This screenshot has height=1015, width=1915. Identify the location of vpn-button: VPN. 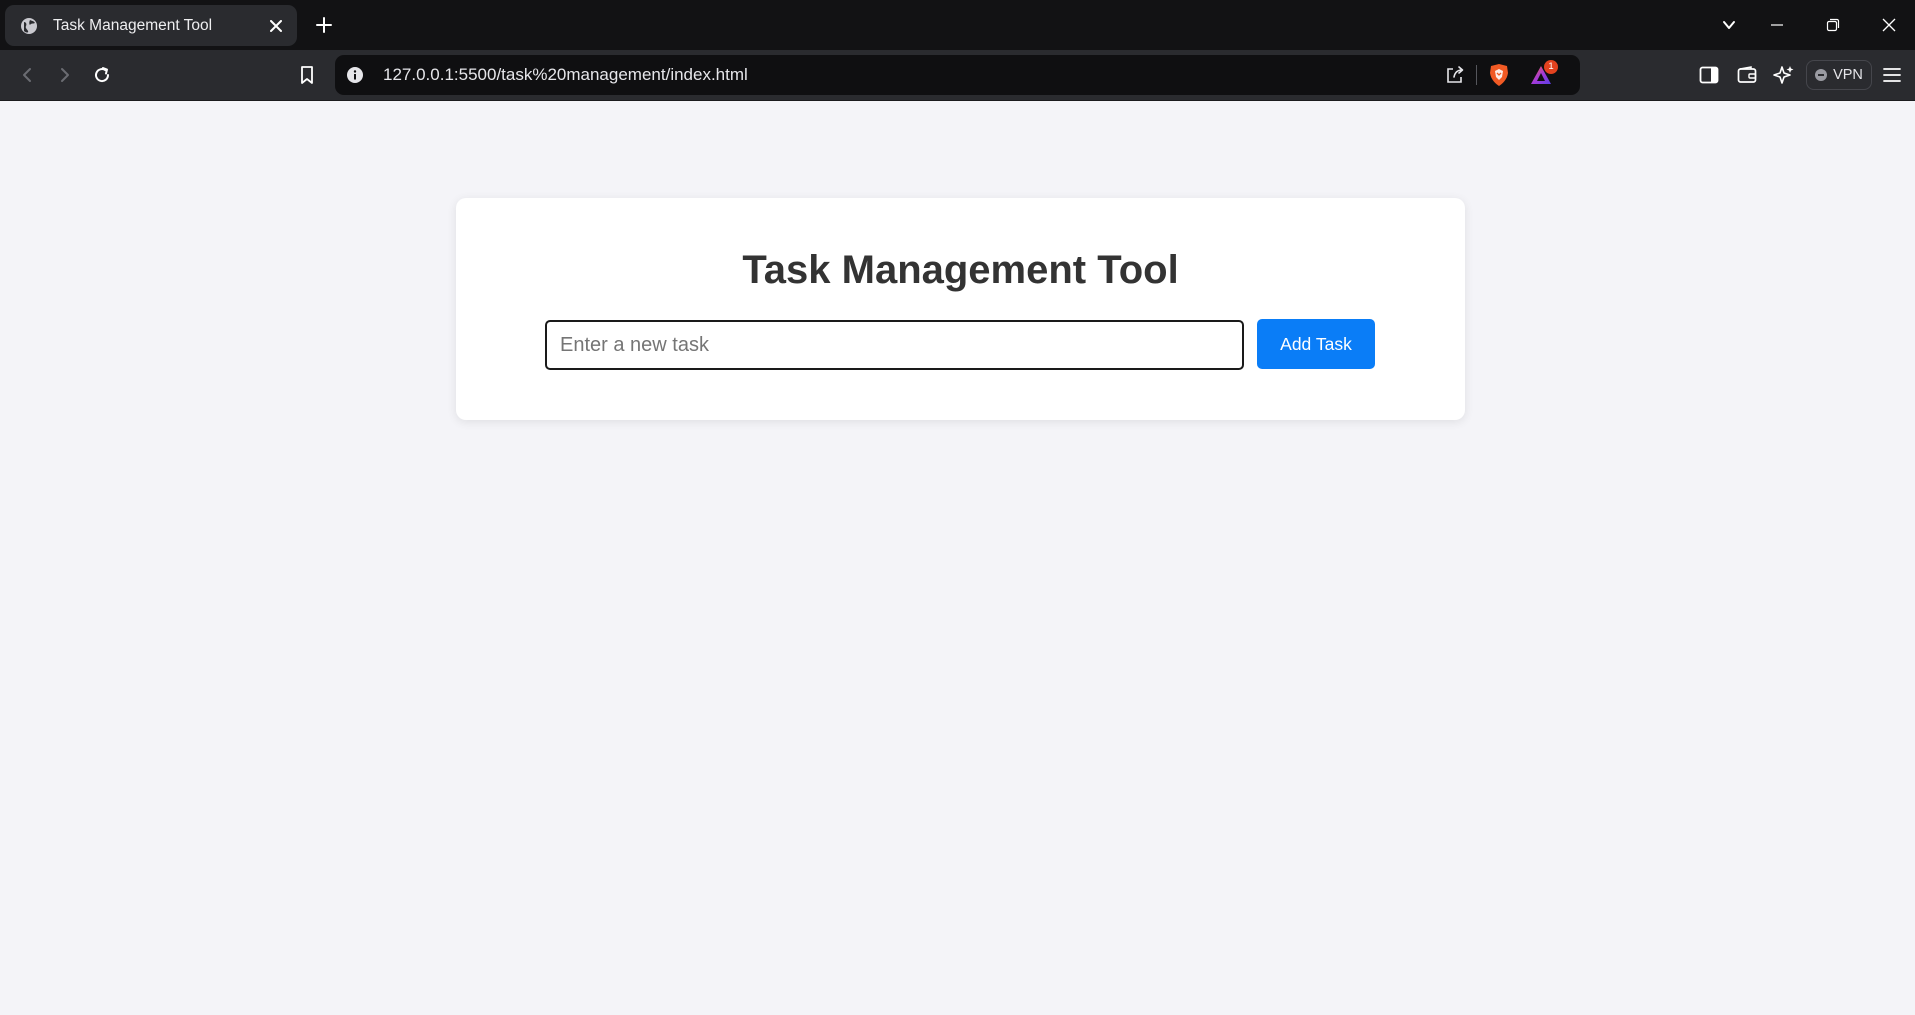
(1839, 75).